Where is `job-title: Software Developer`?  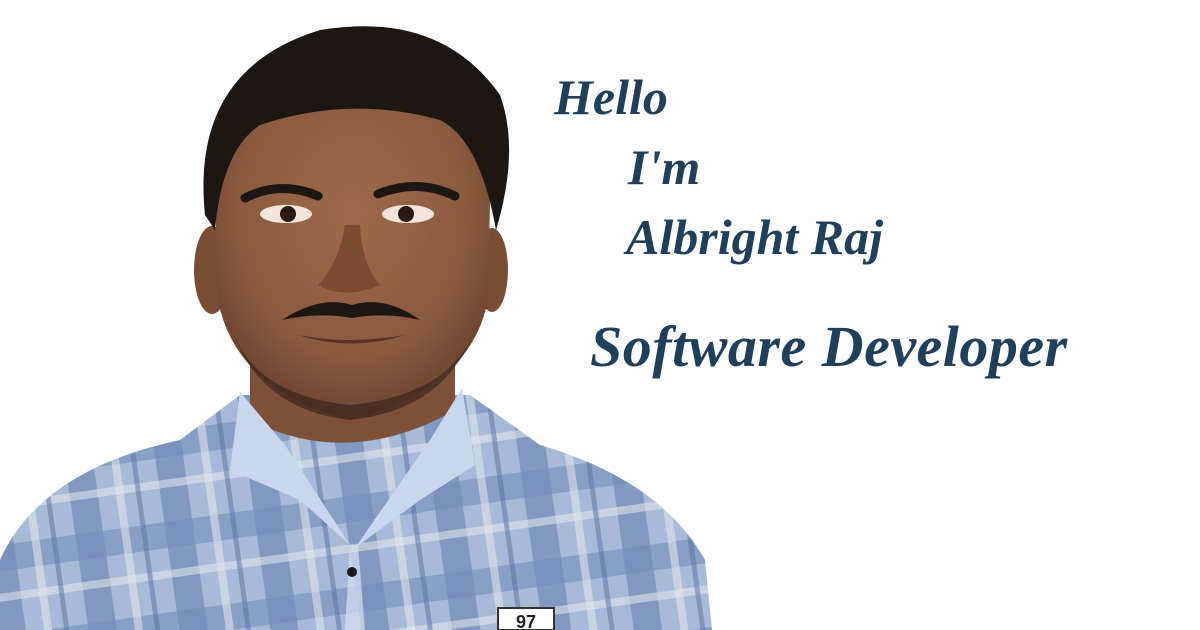 job-title: Software Developer is located at coordinates (829, 346).